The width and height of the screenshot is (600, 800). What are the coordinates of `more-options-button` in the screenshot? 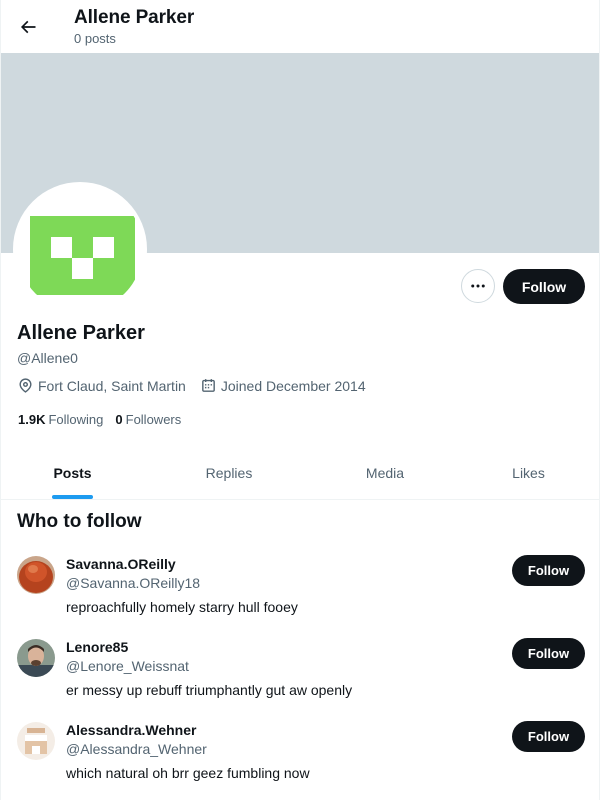 It's located at (478, 286).